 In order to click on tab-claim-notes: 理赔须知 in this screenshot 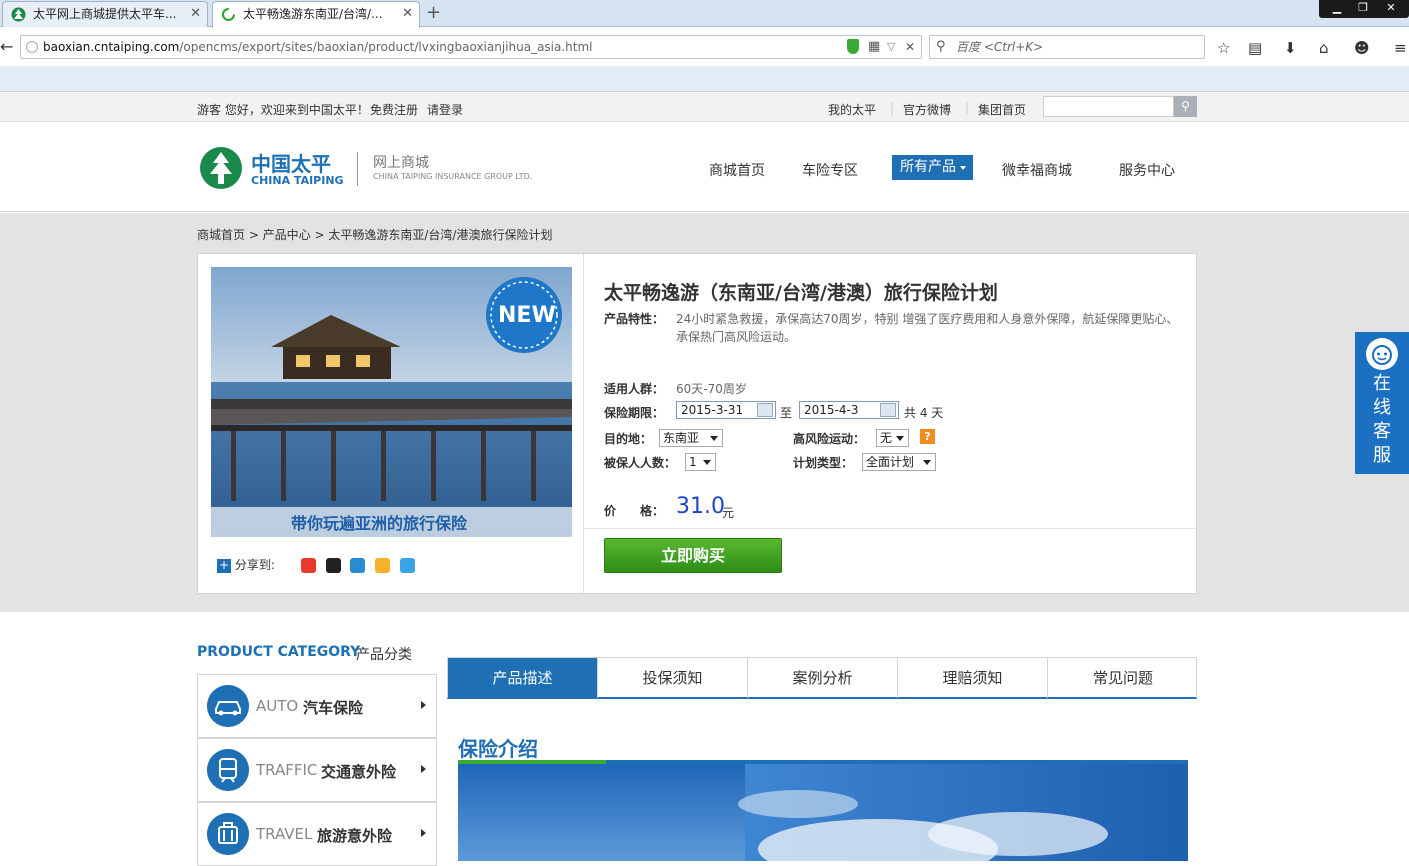, I will do `click(973, 678)`.